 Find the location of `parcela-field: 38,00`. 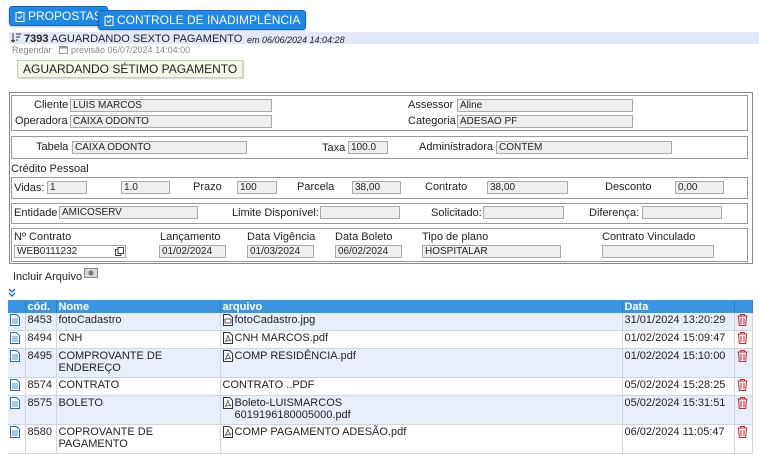

parcela-field: 38,00 is located at coordinates (376, 187).